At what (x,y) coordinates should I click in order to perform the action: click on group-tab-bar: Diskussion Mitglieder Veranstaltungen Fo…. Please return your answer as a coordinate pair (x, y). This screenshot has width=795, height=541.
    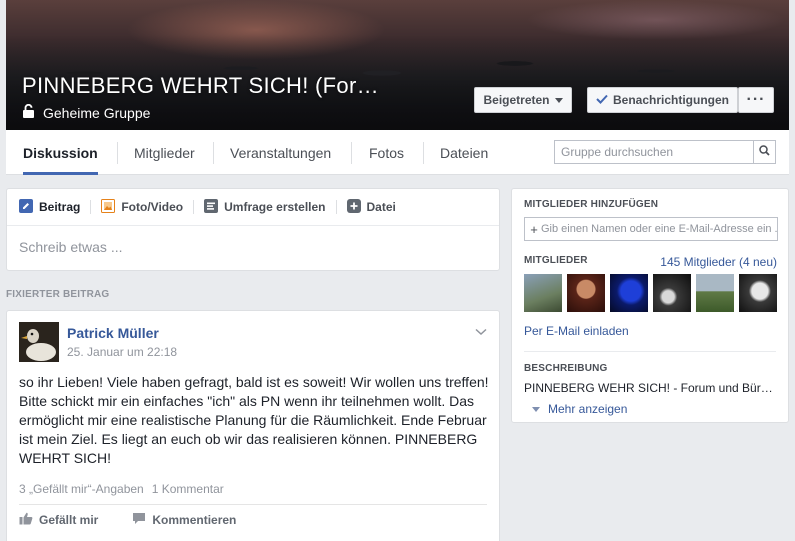
    Looking at the image, I should click on (397, 152).